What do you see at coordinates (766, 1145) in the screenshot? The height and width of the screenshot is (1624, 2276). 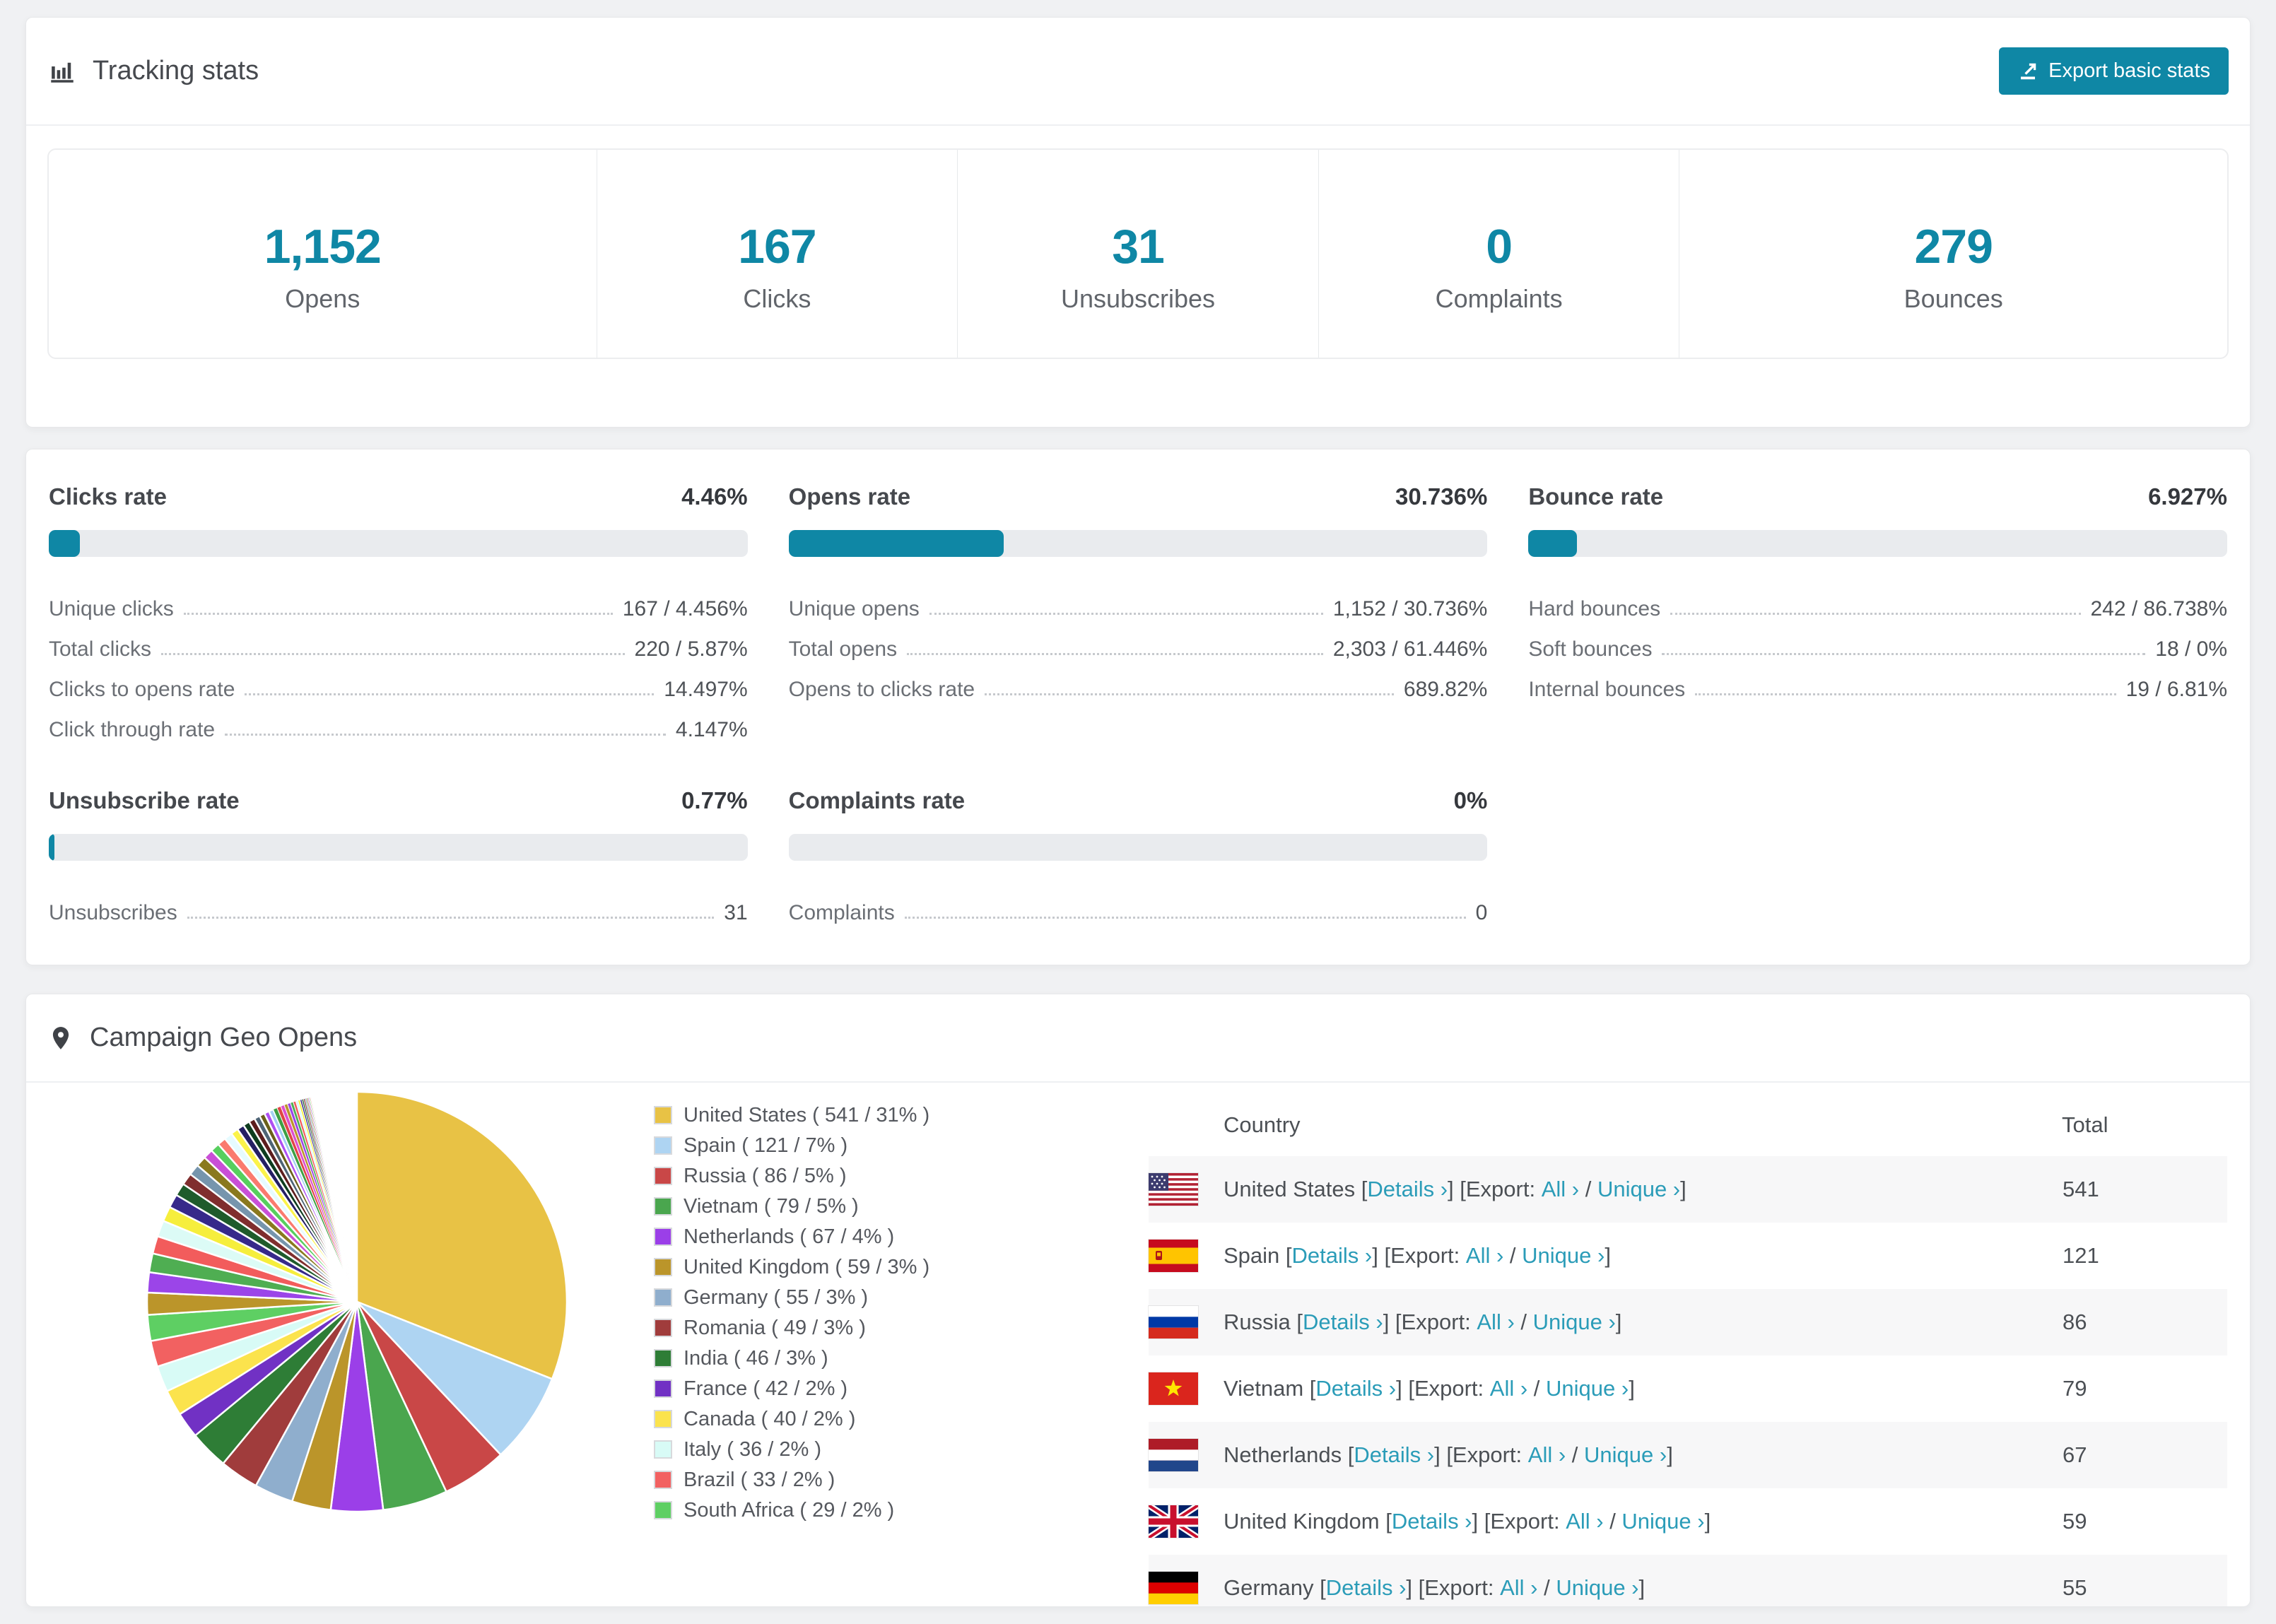 I see `legend-label: Spain ( 121 / 7% )` at bounding box center [766, 1145].